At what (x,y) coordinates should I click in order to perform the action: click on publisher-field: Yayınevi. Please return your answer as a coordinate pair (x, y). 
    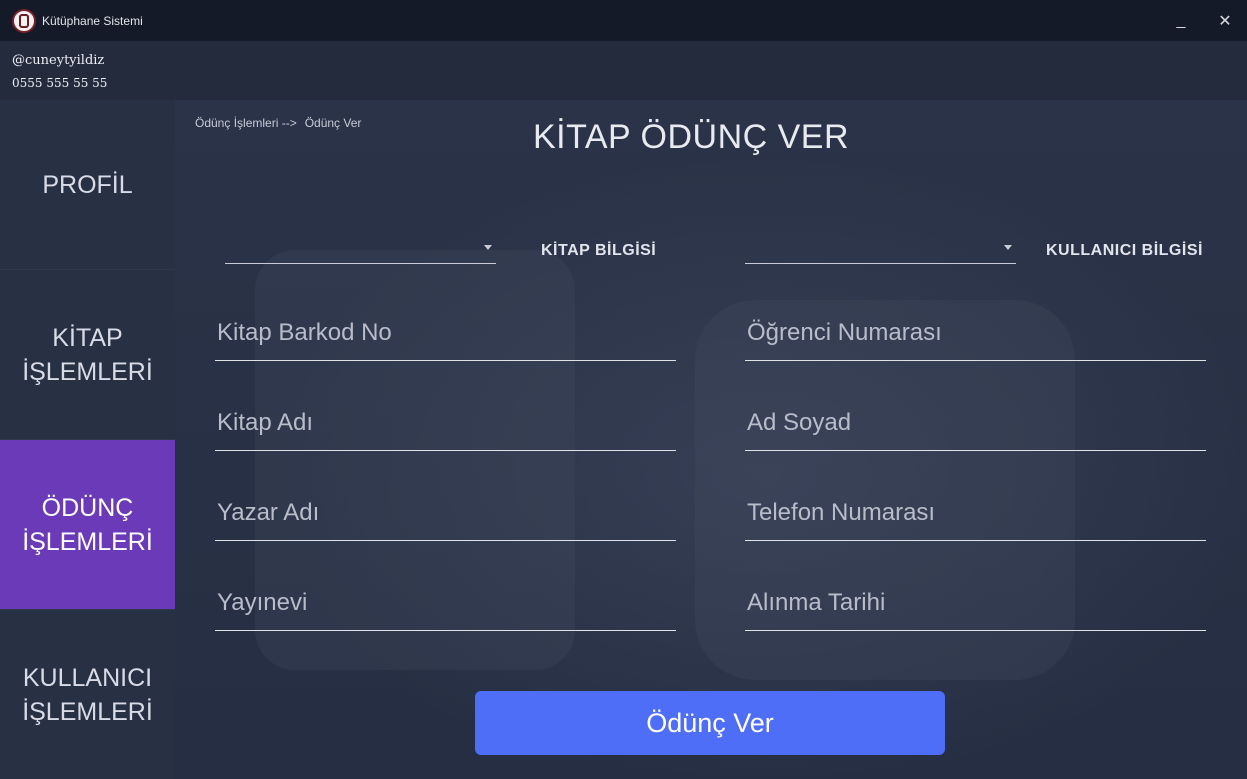
    Looking at the image, I should click on (445, 607).